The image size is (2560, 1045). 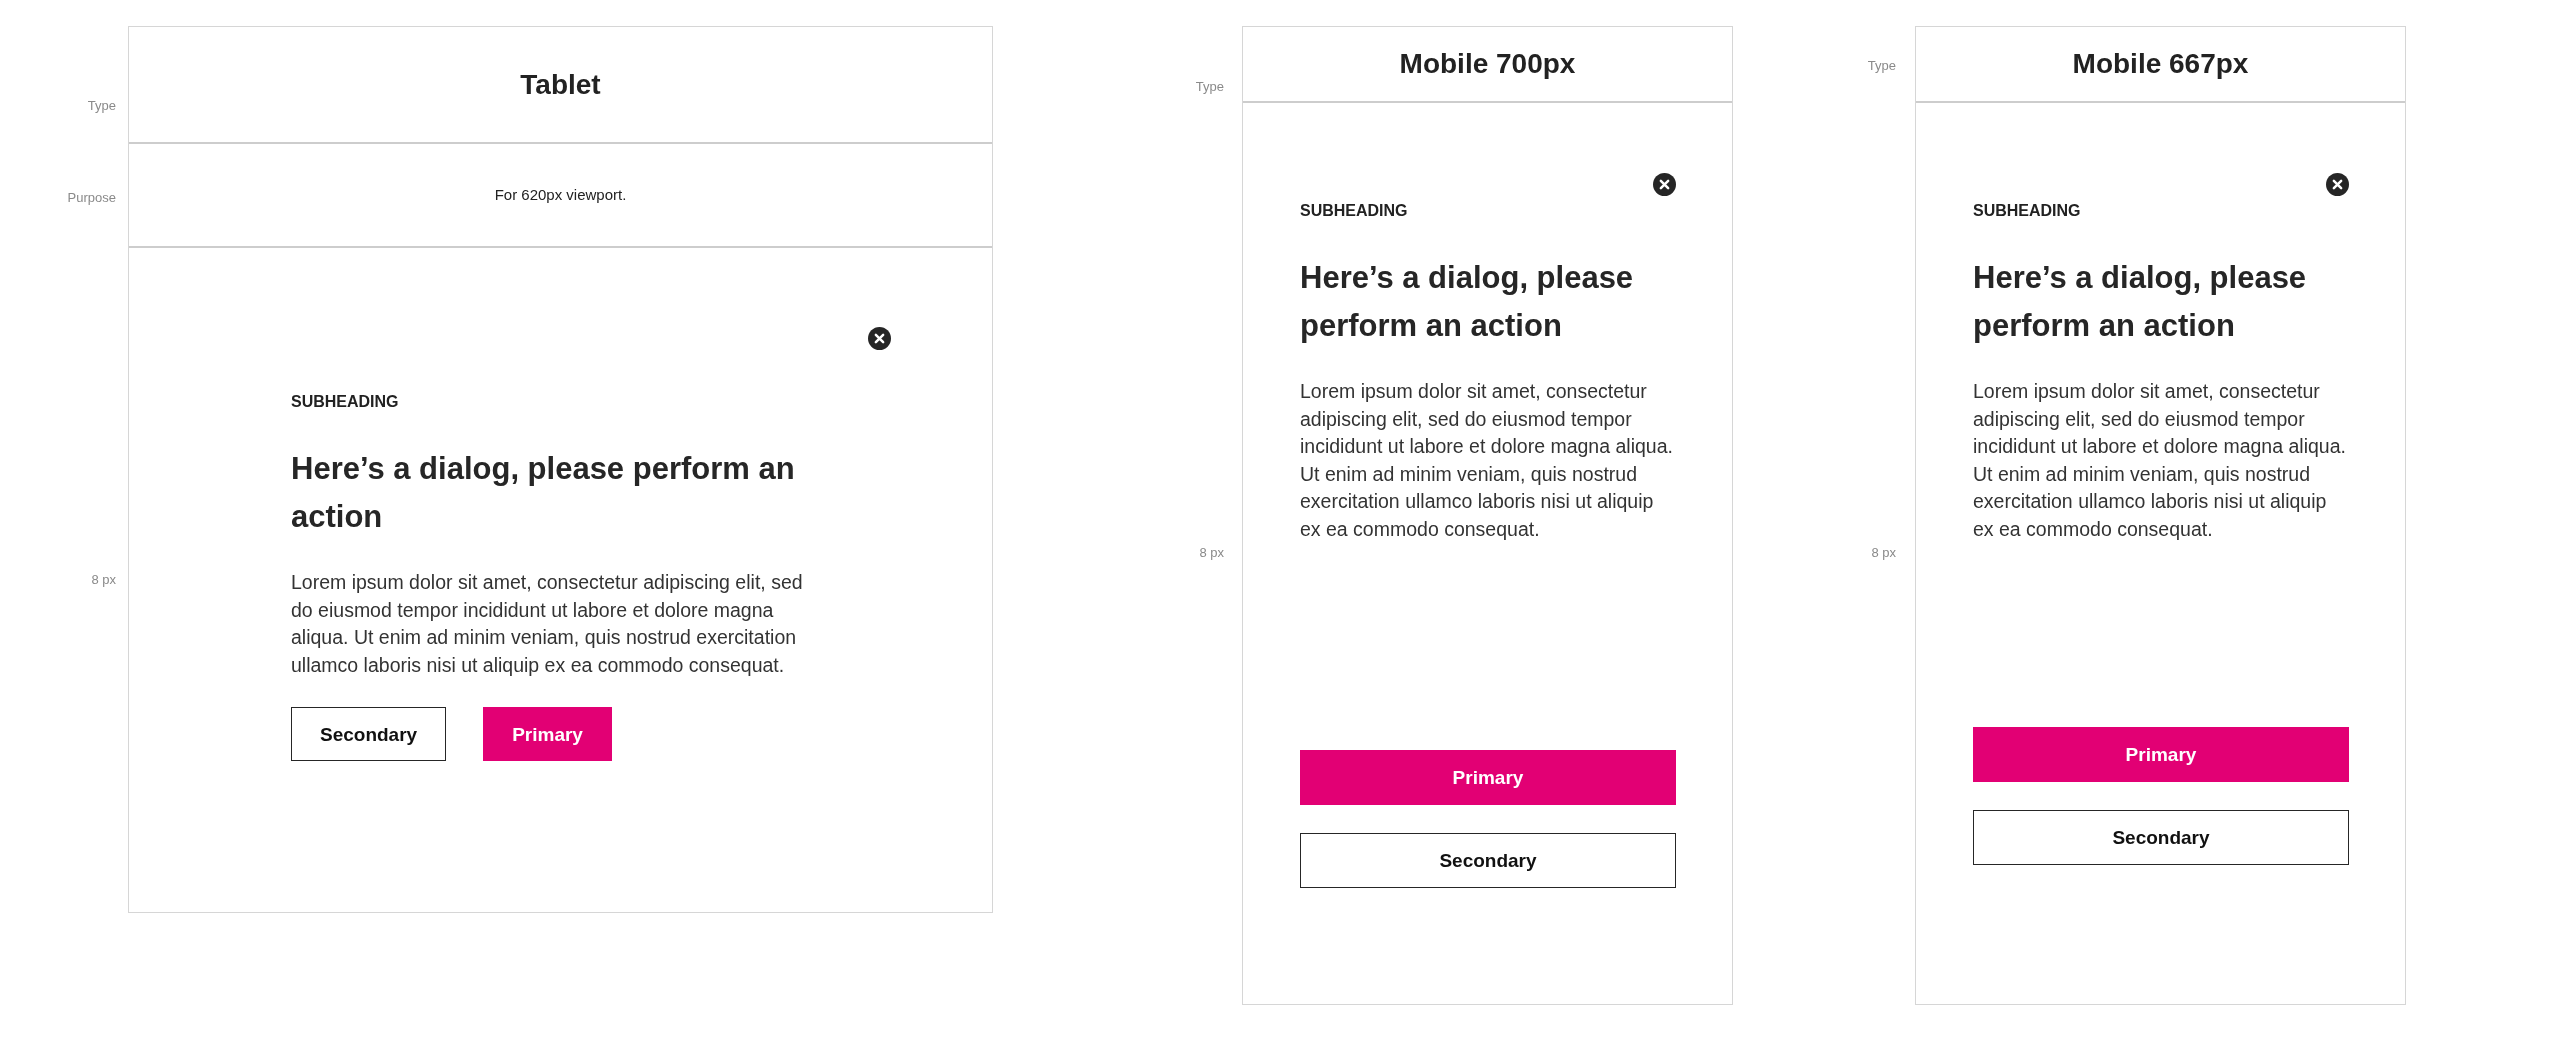 What do you see at coordinates (560, 195) in the screenshot?
I see `purpose-text: For 620px viewport.` at bounding box center [560, 195].